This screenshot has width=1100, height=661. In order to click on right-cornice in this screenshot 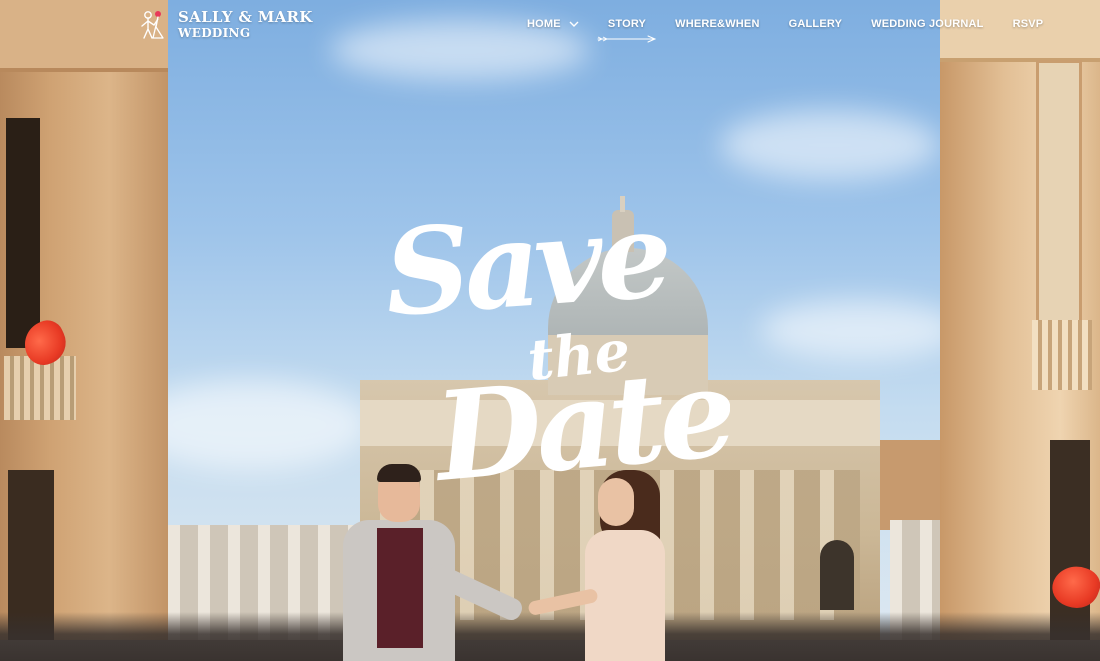, I will do `click(1020, 31)`.